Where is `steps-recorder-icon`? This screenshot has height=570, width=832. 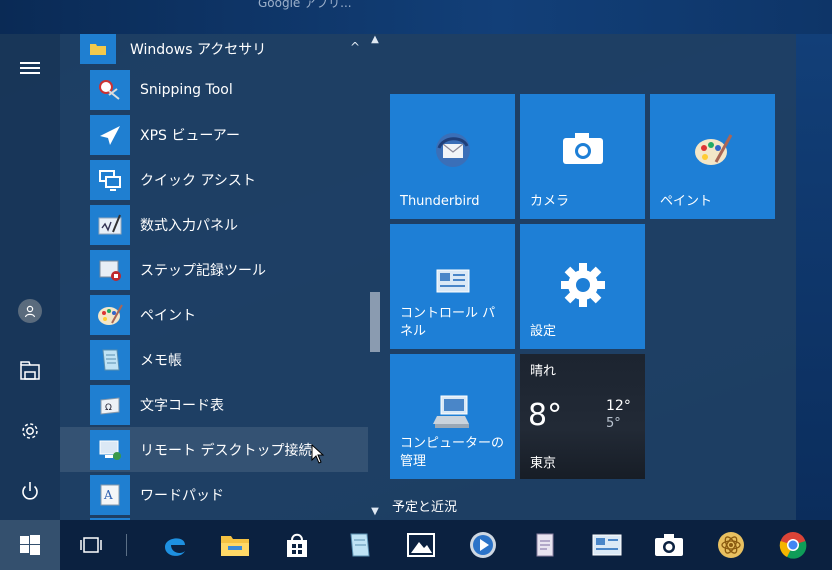
steps-recorder-icon is located at coordinates (110, 269).